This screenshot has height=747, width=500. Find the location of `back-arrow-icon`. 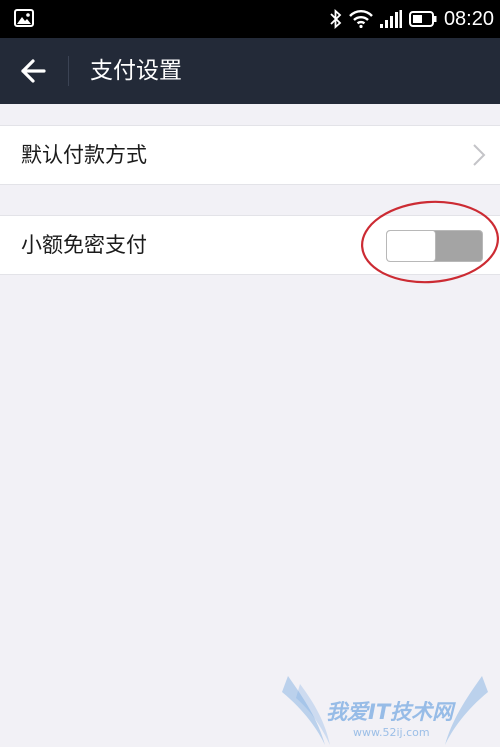

back-arrow-icon is located at coordinates (33, 71).